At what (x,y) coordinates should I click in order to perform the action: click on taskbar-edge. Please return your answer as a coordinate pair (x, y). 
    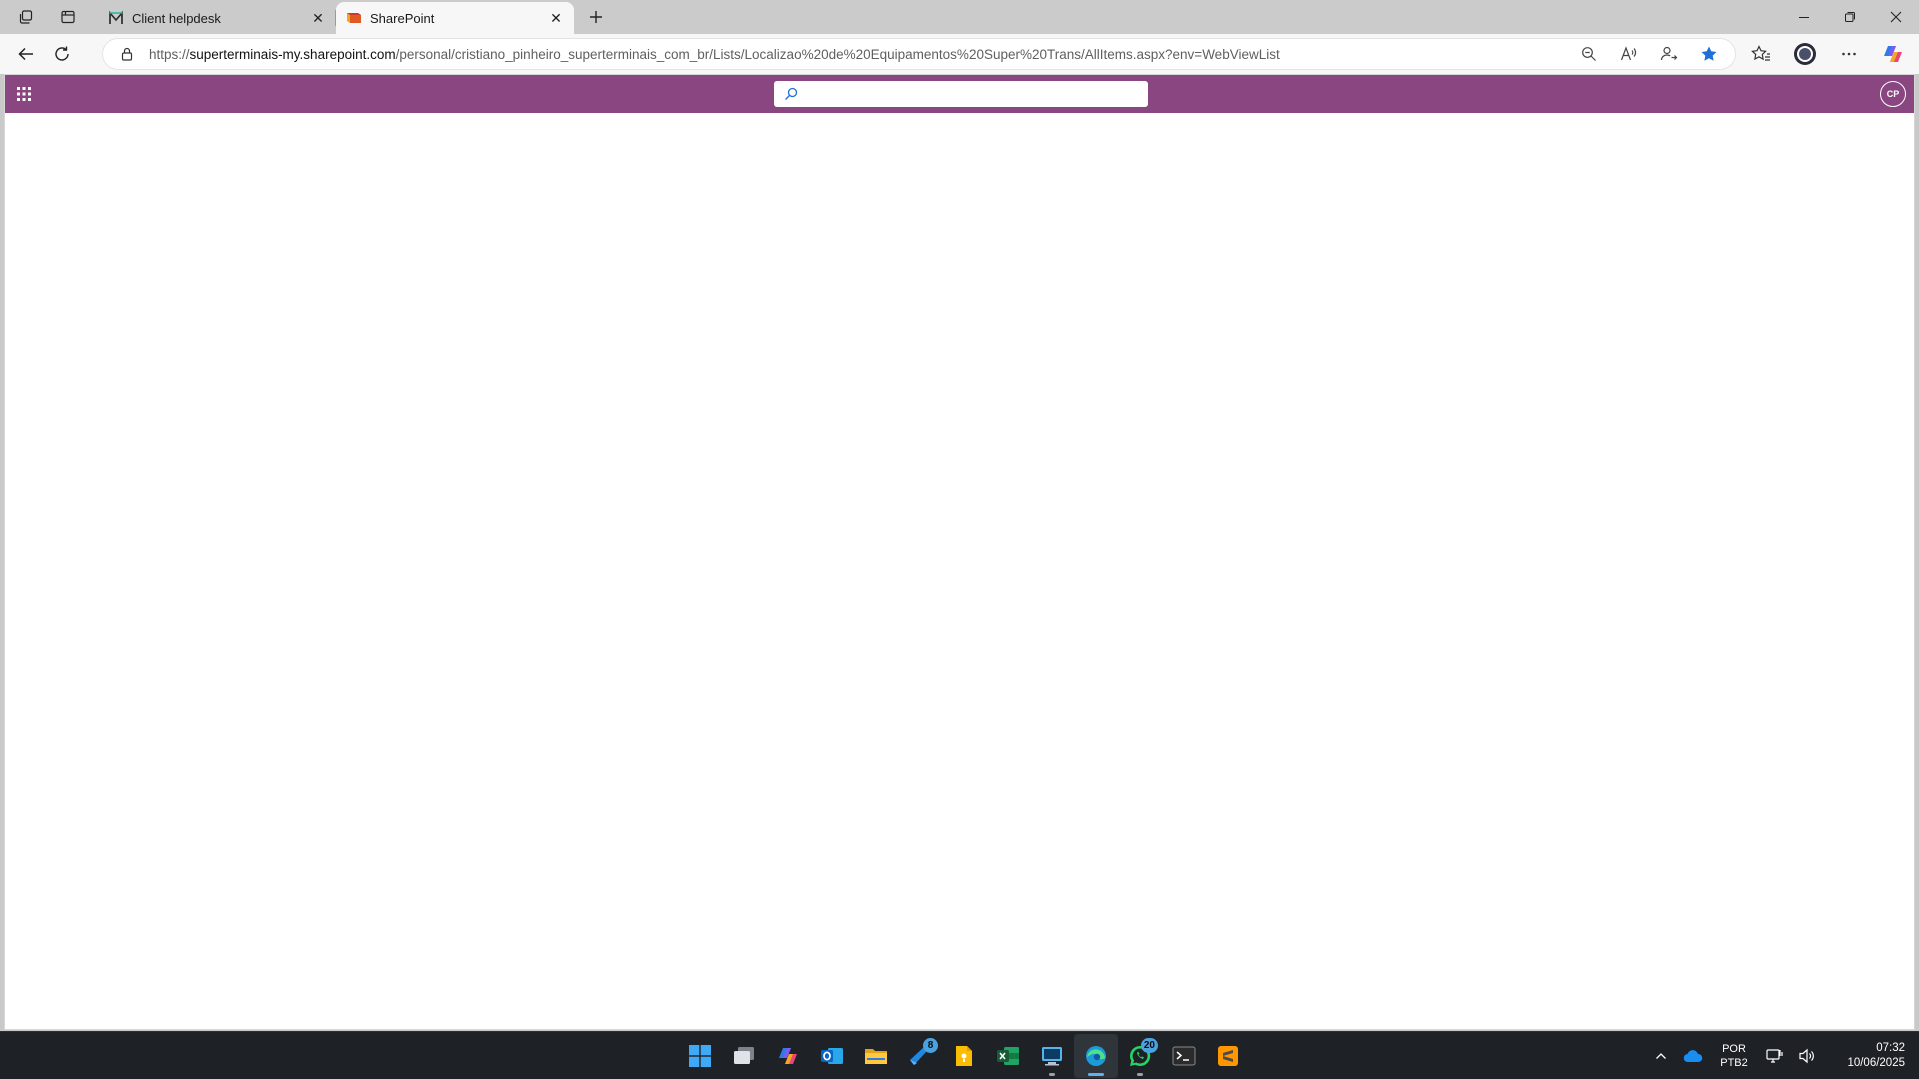
    Looking at the image, I should click on (1096, 1056).